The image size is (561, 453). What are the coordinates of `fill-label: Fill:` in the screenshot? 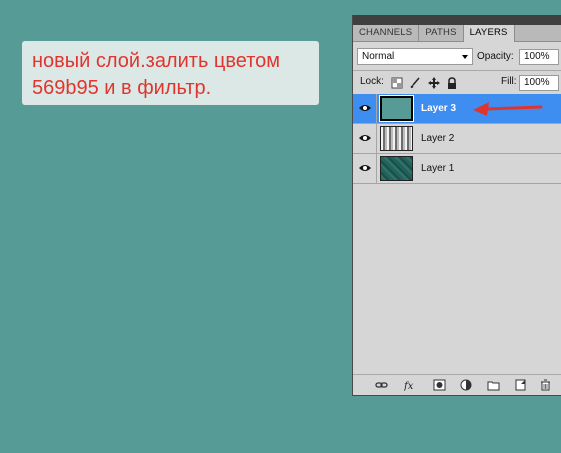 It's located at (509, 81).